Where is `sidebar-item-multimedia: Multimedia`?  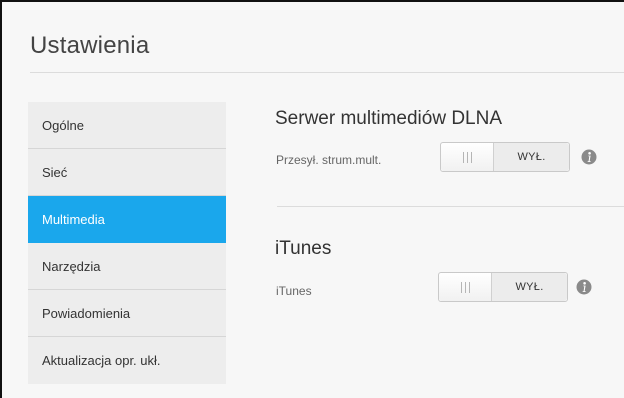 sidebar-item-multimedia: Multimedia is located at coordinates (127, 219).